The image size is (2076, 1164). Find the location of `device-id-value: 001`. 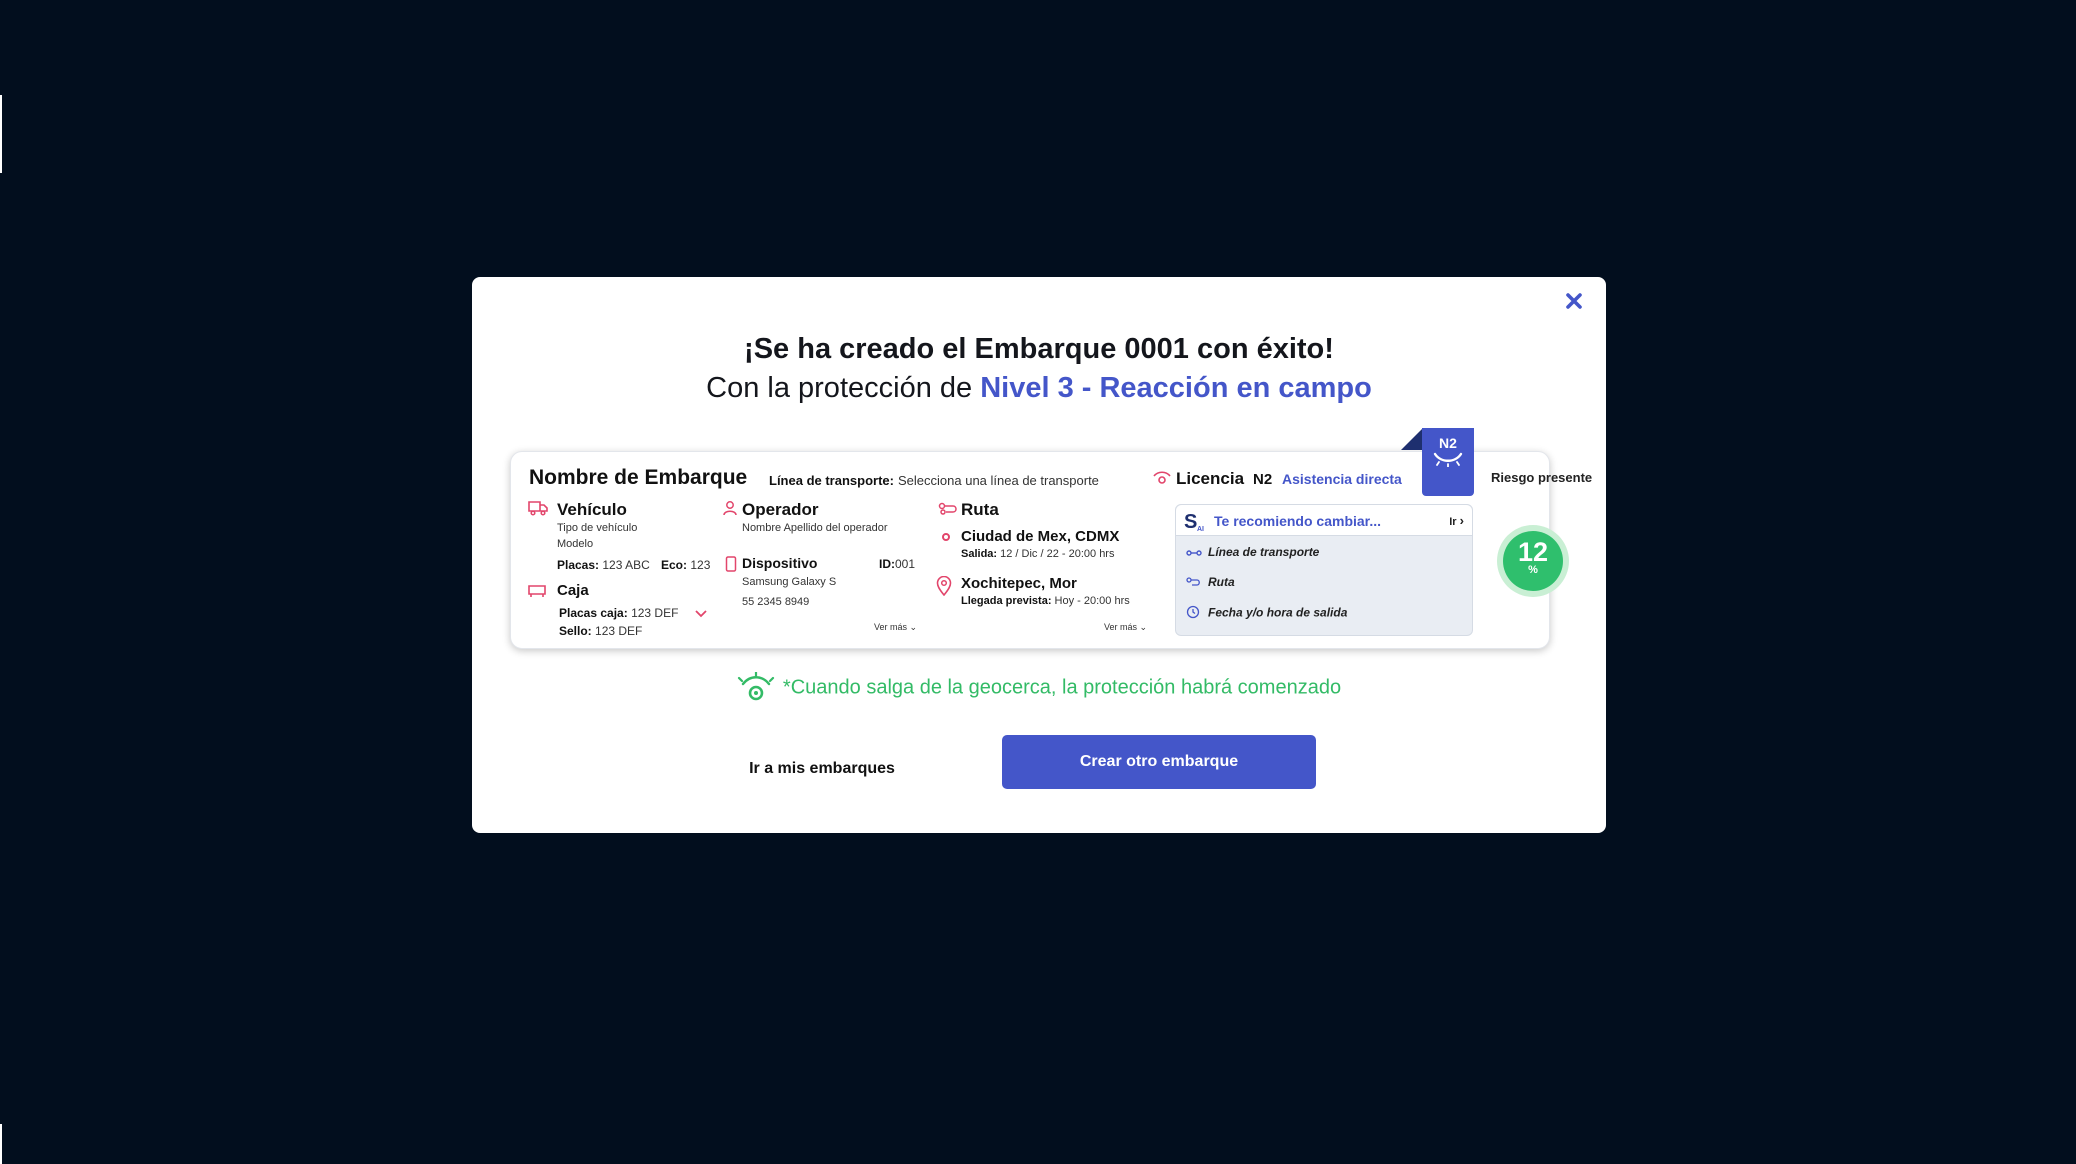

device-id-value: 001 is located at coordinates (905, 564).